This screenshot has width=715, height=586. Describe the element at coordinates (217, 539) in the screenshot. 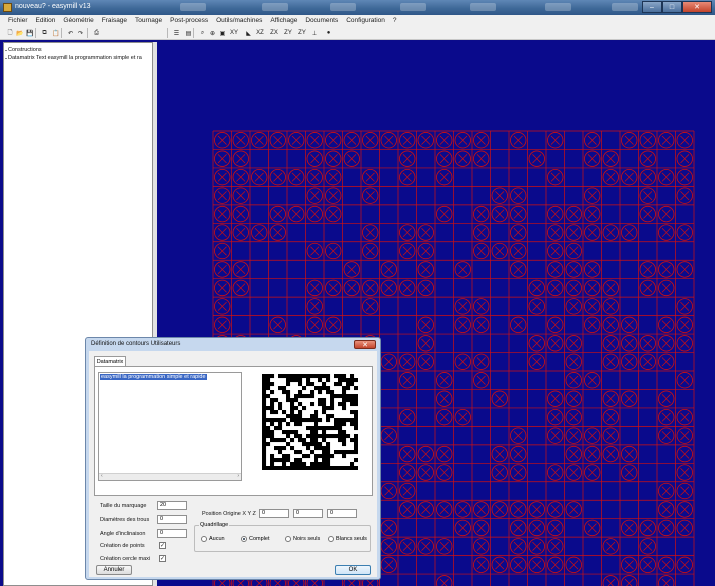

I see `radio-aucun-label: Aucun` at that location.